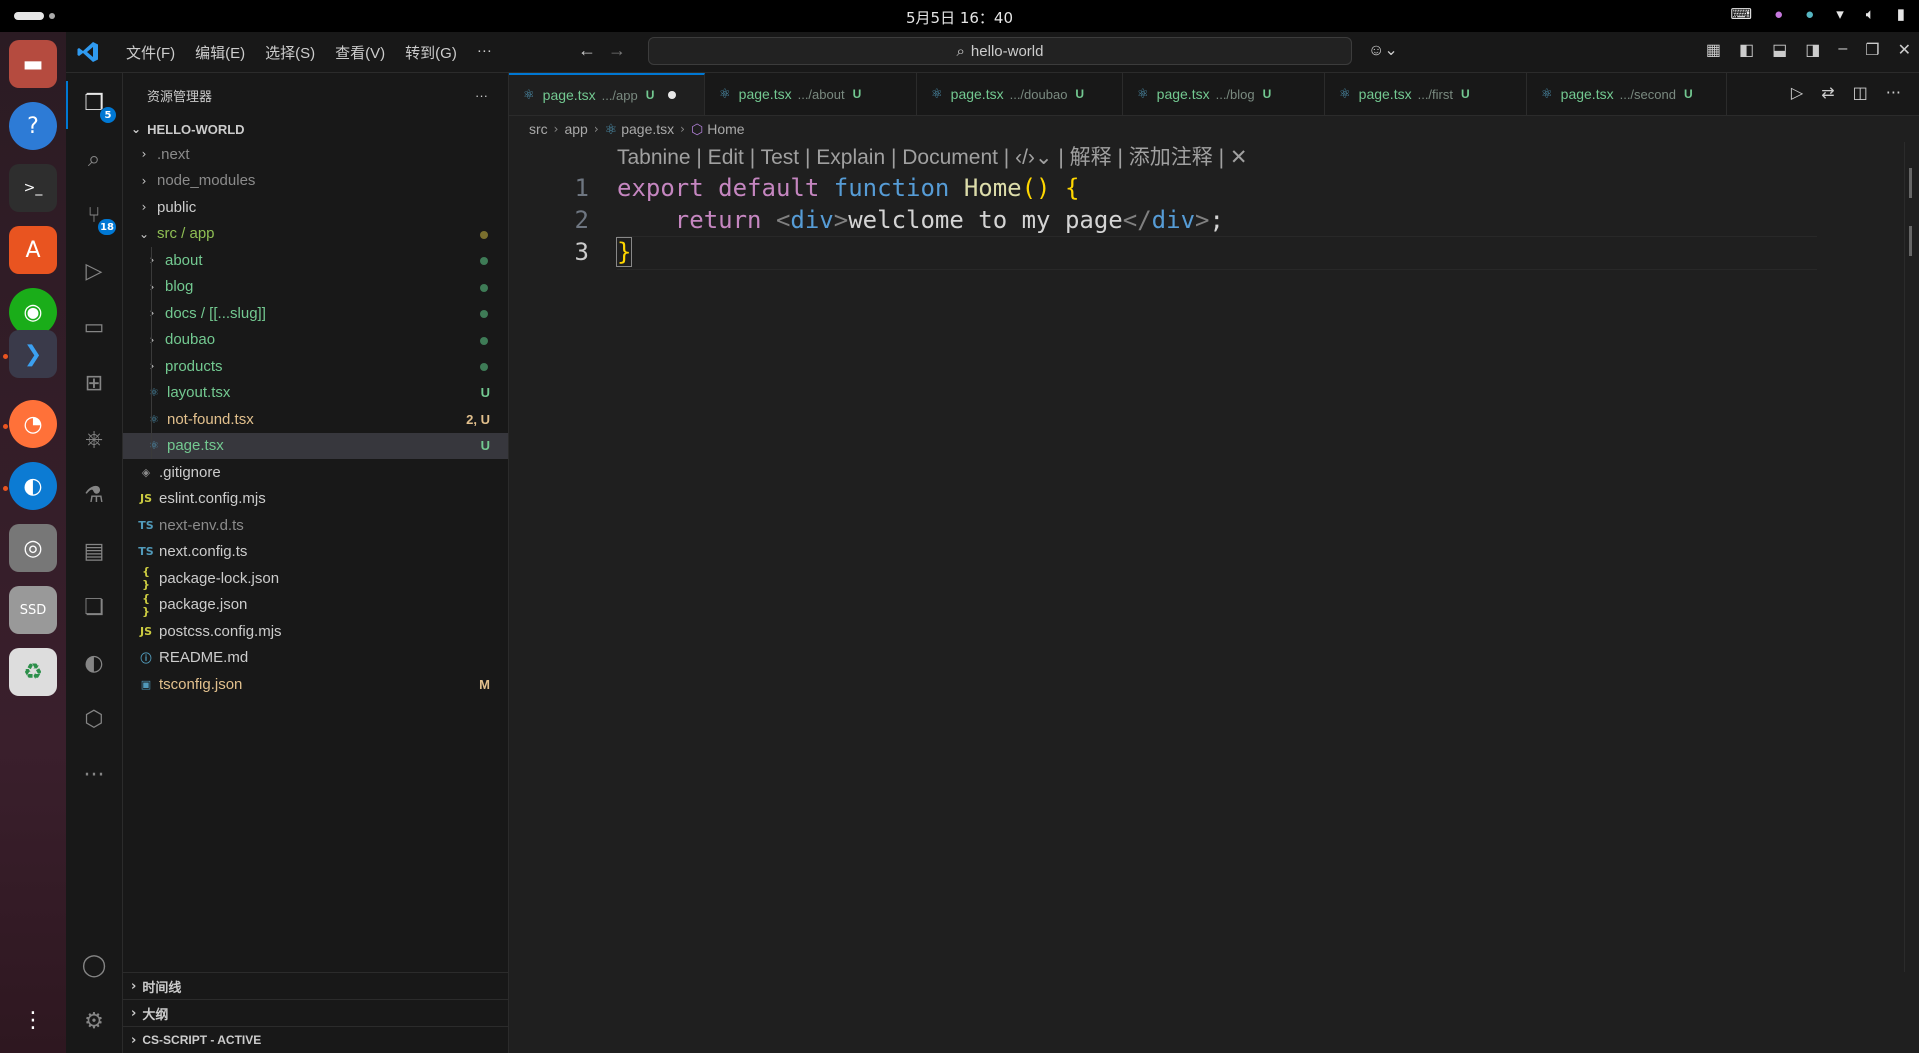 The image size is (1919, 1053). Describe the element at coordinates (1741, 14) in the screenshot. I see `keyboard-icon: ⌨` at that location.